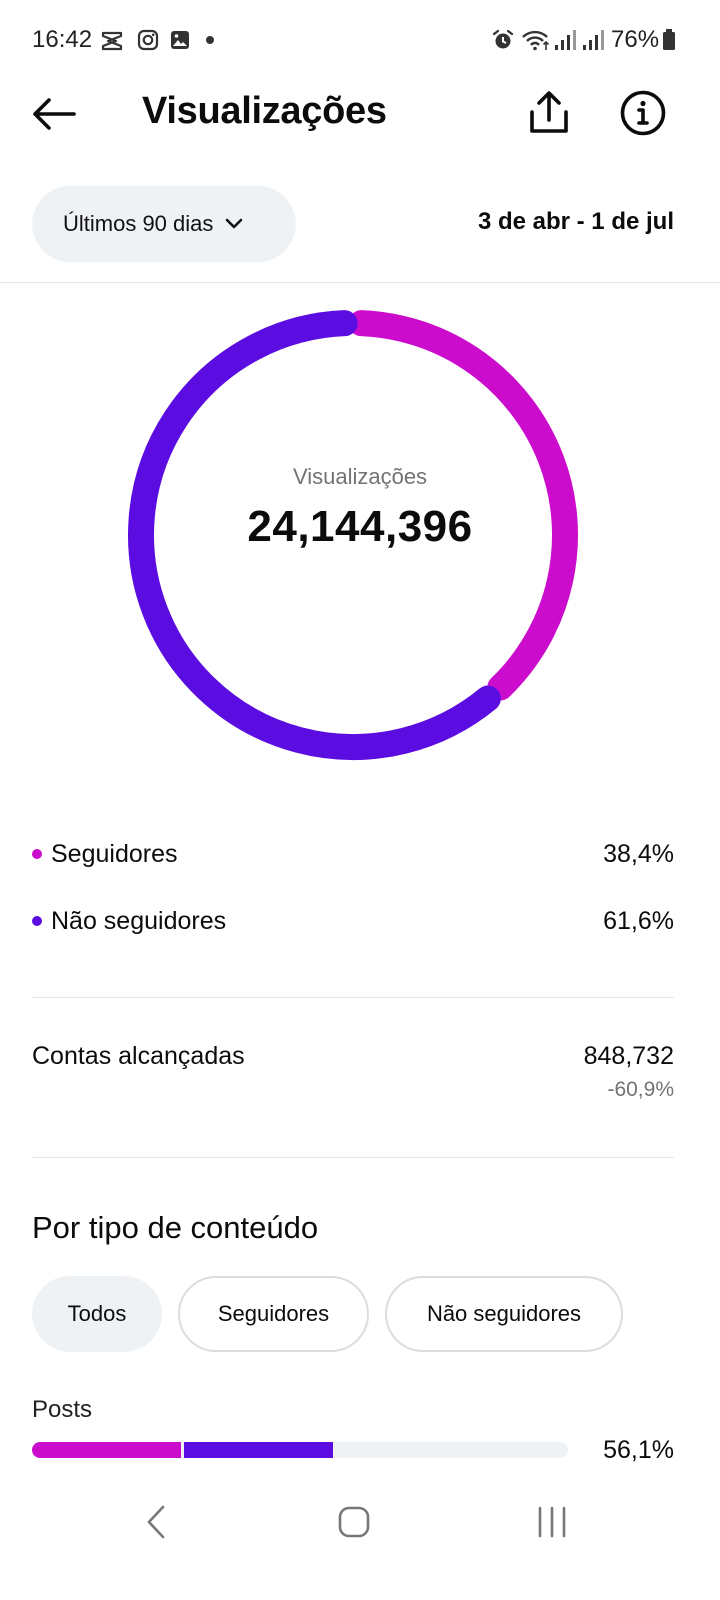  I want to click on nav-recents-button, so click(552, 1522).